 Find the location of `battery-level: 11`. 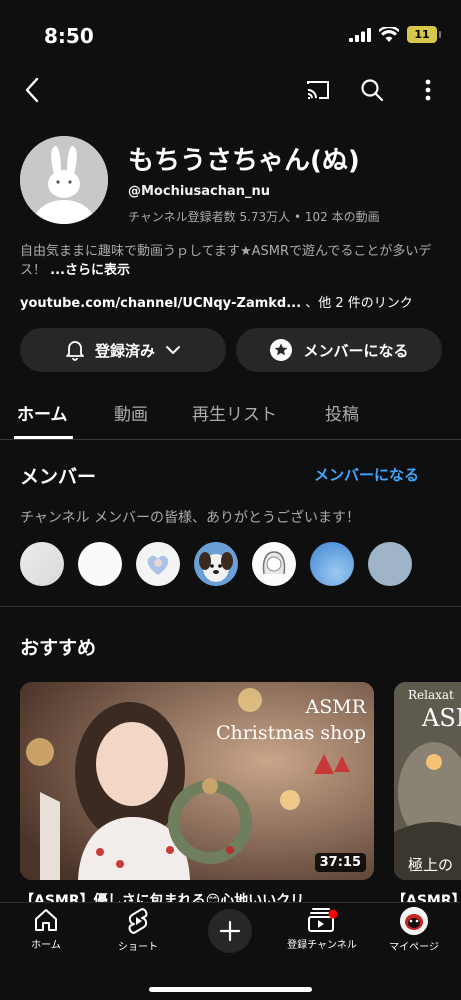

battery-level: 11 is located at coordinates (422, 34).